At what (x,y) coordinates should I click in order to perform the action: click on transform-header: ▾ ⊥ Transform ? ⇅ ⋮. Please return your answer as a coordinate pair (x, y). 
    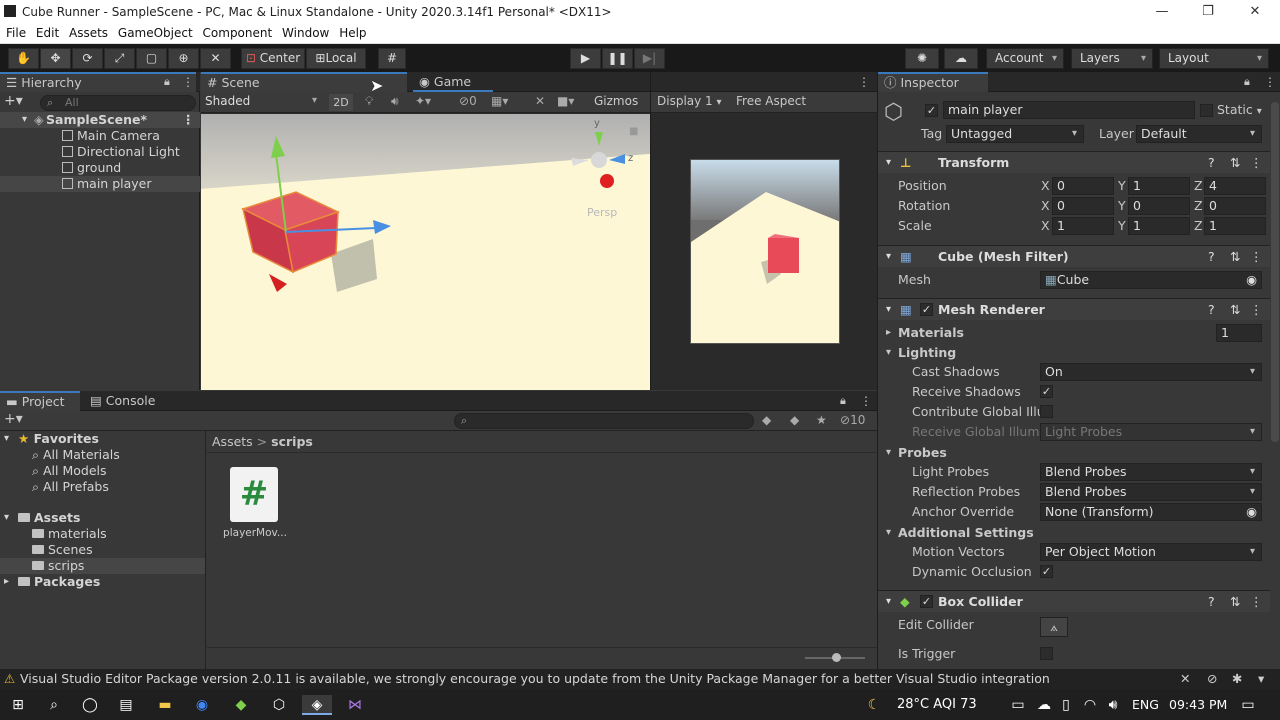
    Looking at the image, I should click on (1074, 162).